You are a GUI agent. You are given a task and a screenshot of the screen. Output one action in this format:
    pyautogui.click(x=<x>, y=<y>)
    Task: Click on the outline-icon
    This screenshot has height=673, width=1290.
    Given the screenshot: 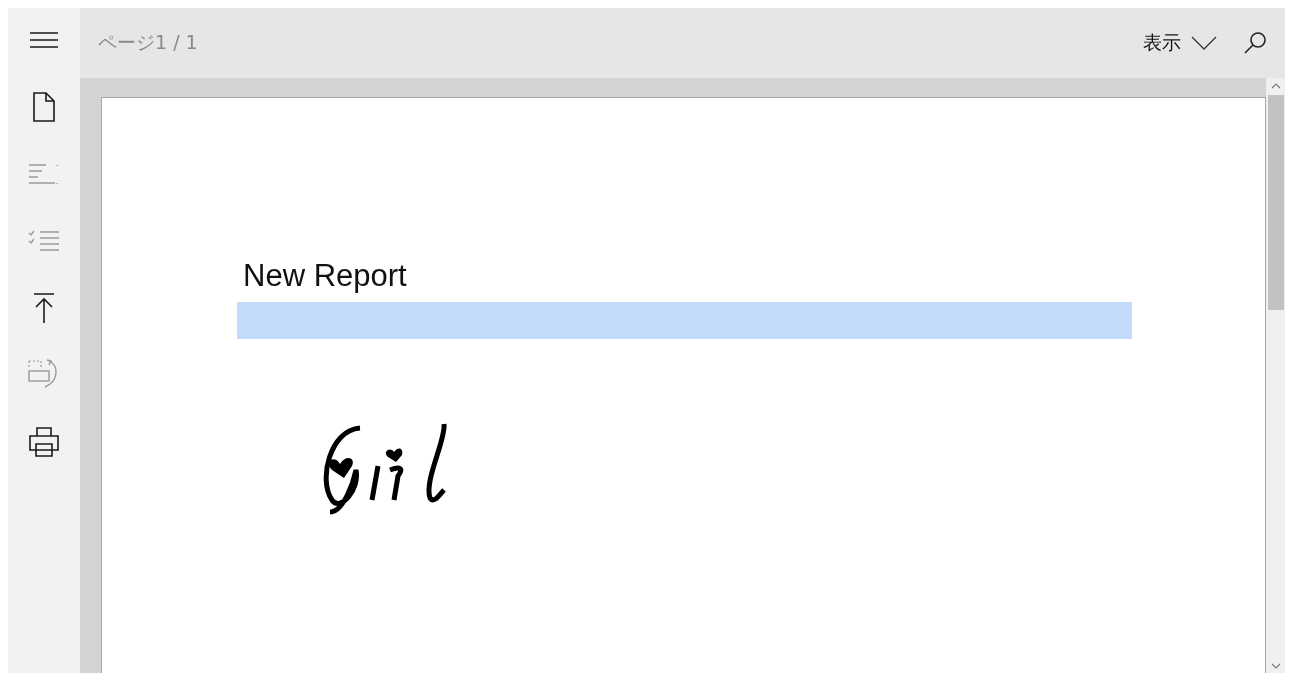 What is the action you would take?
    pyautogui.click(x=44, y=174)
    